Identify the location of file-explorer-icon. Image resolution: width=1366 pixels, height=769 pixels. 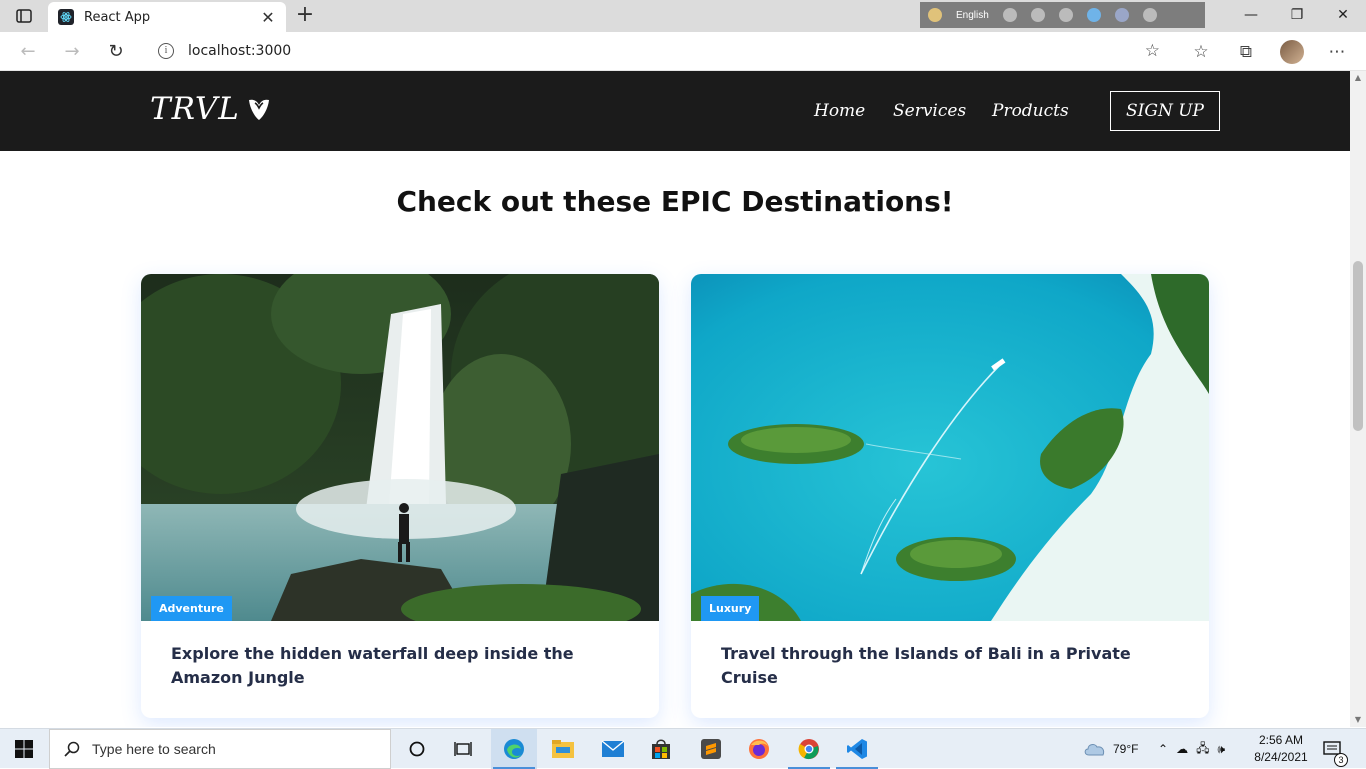
(563, 749).